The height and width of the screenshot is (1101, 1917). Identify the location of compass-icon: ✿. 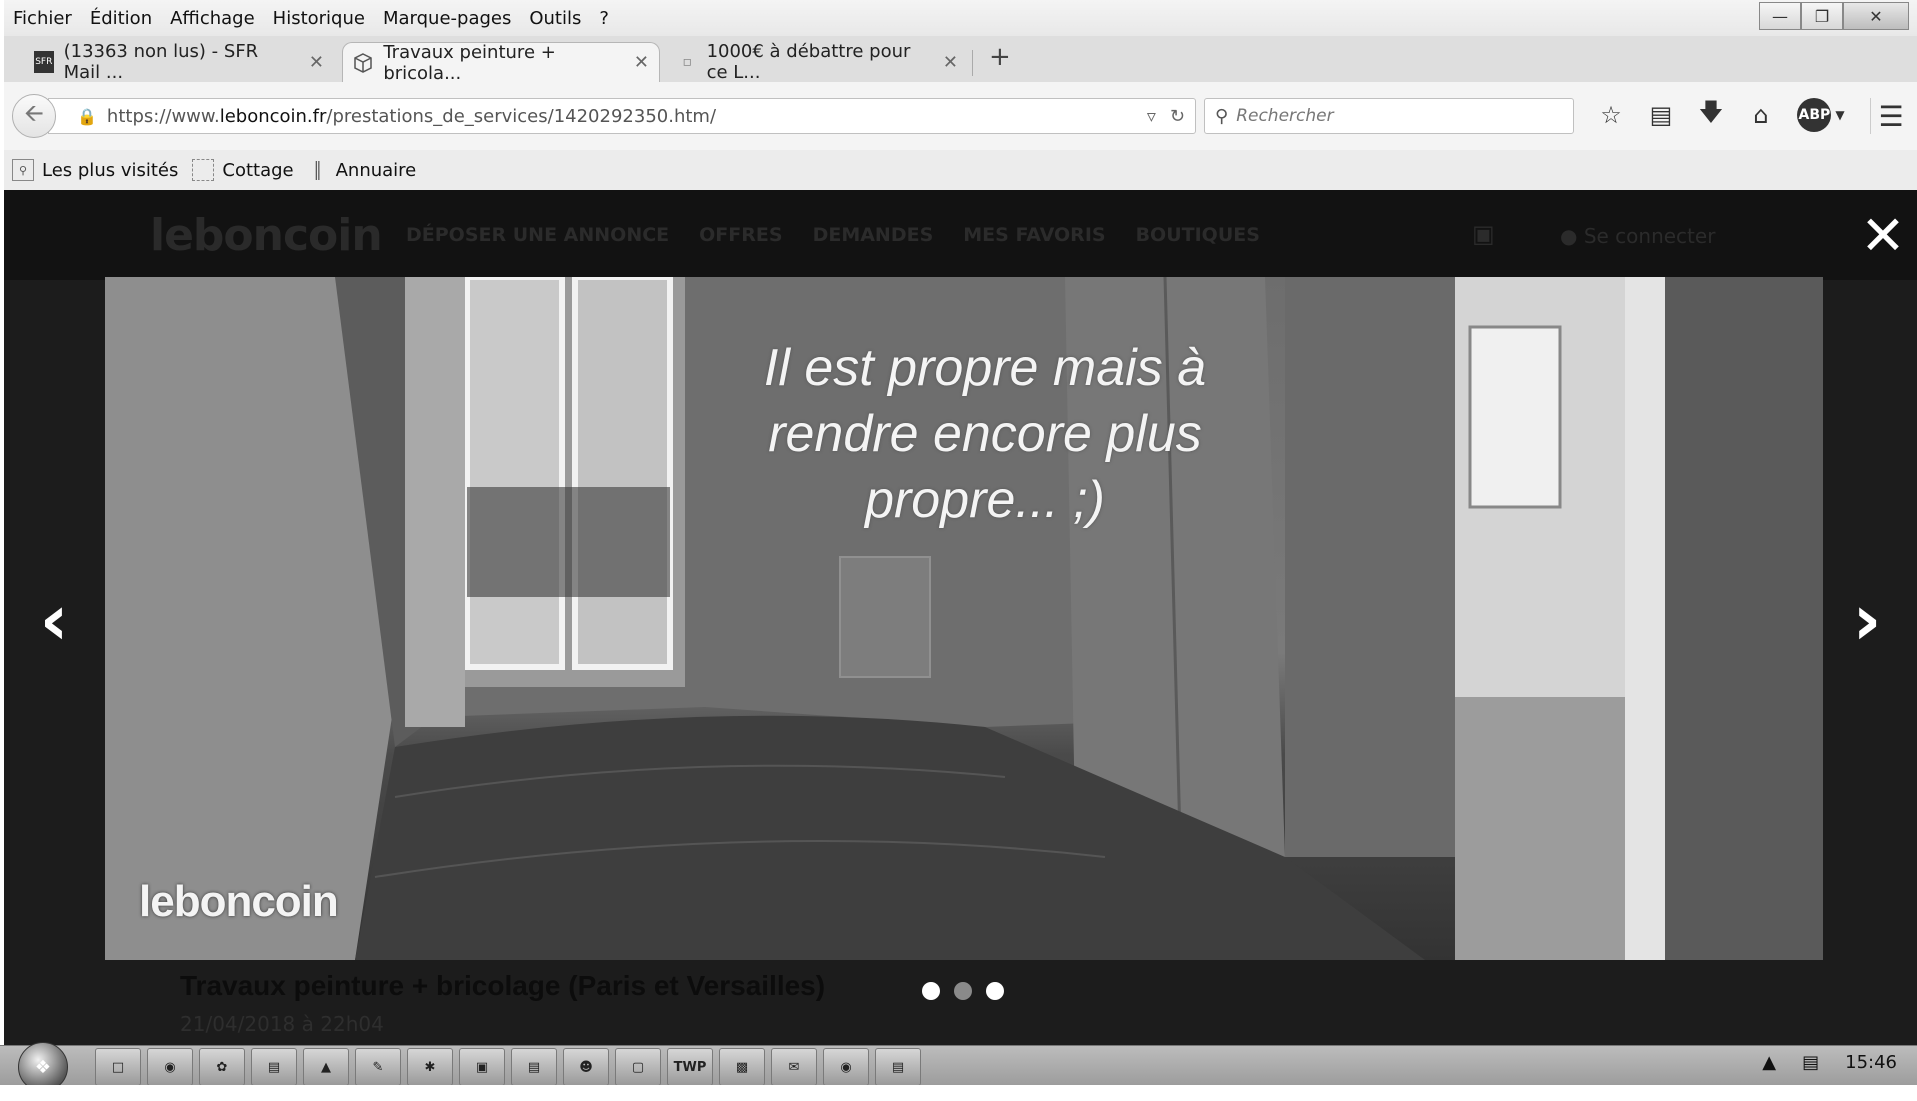
(222, 1067).